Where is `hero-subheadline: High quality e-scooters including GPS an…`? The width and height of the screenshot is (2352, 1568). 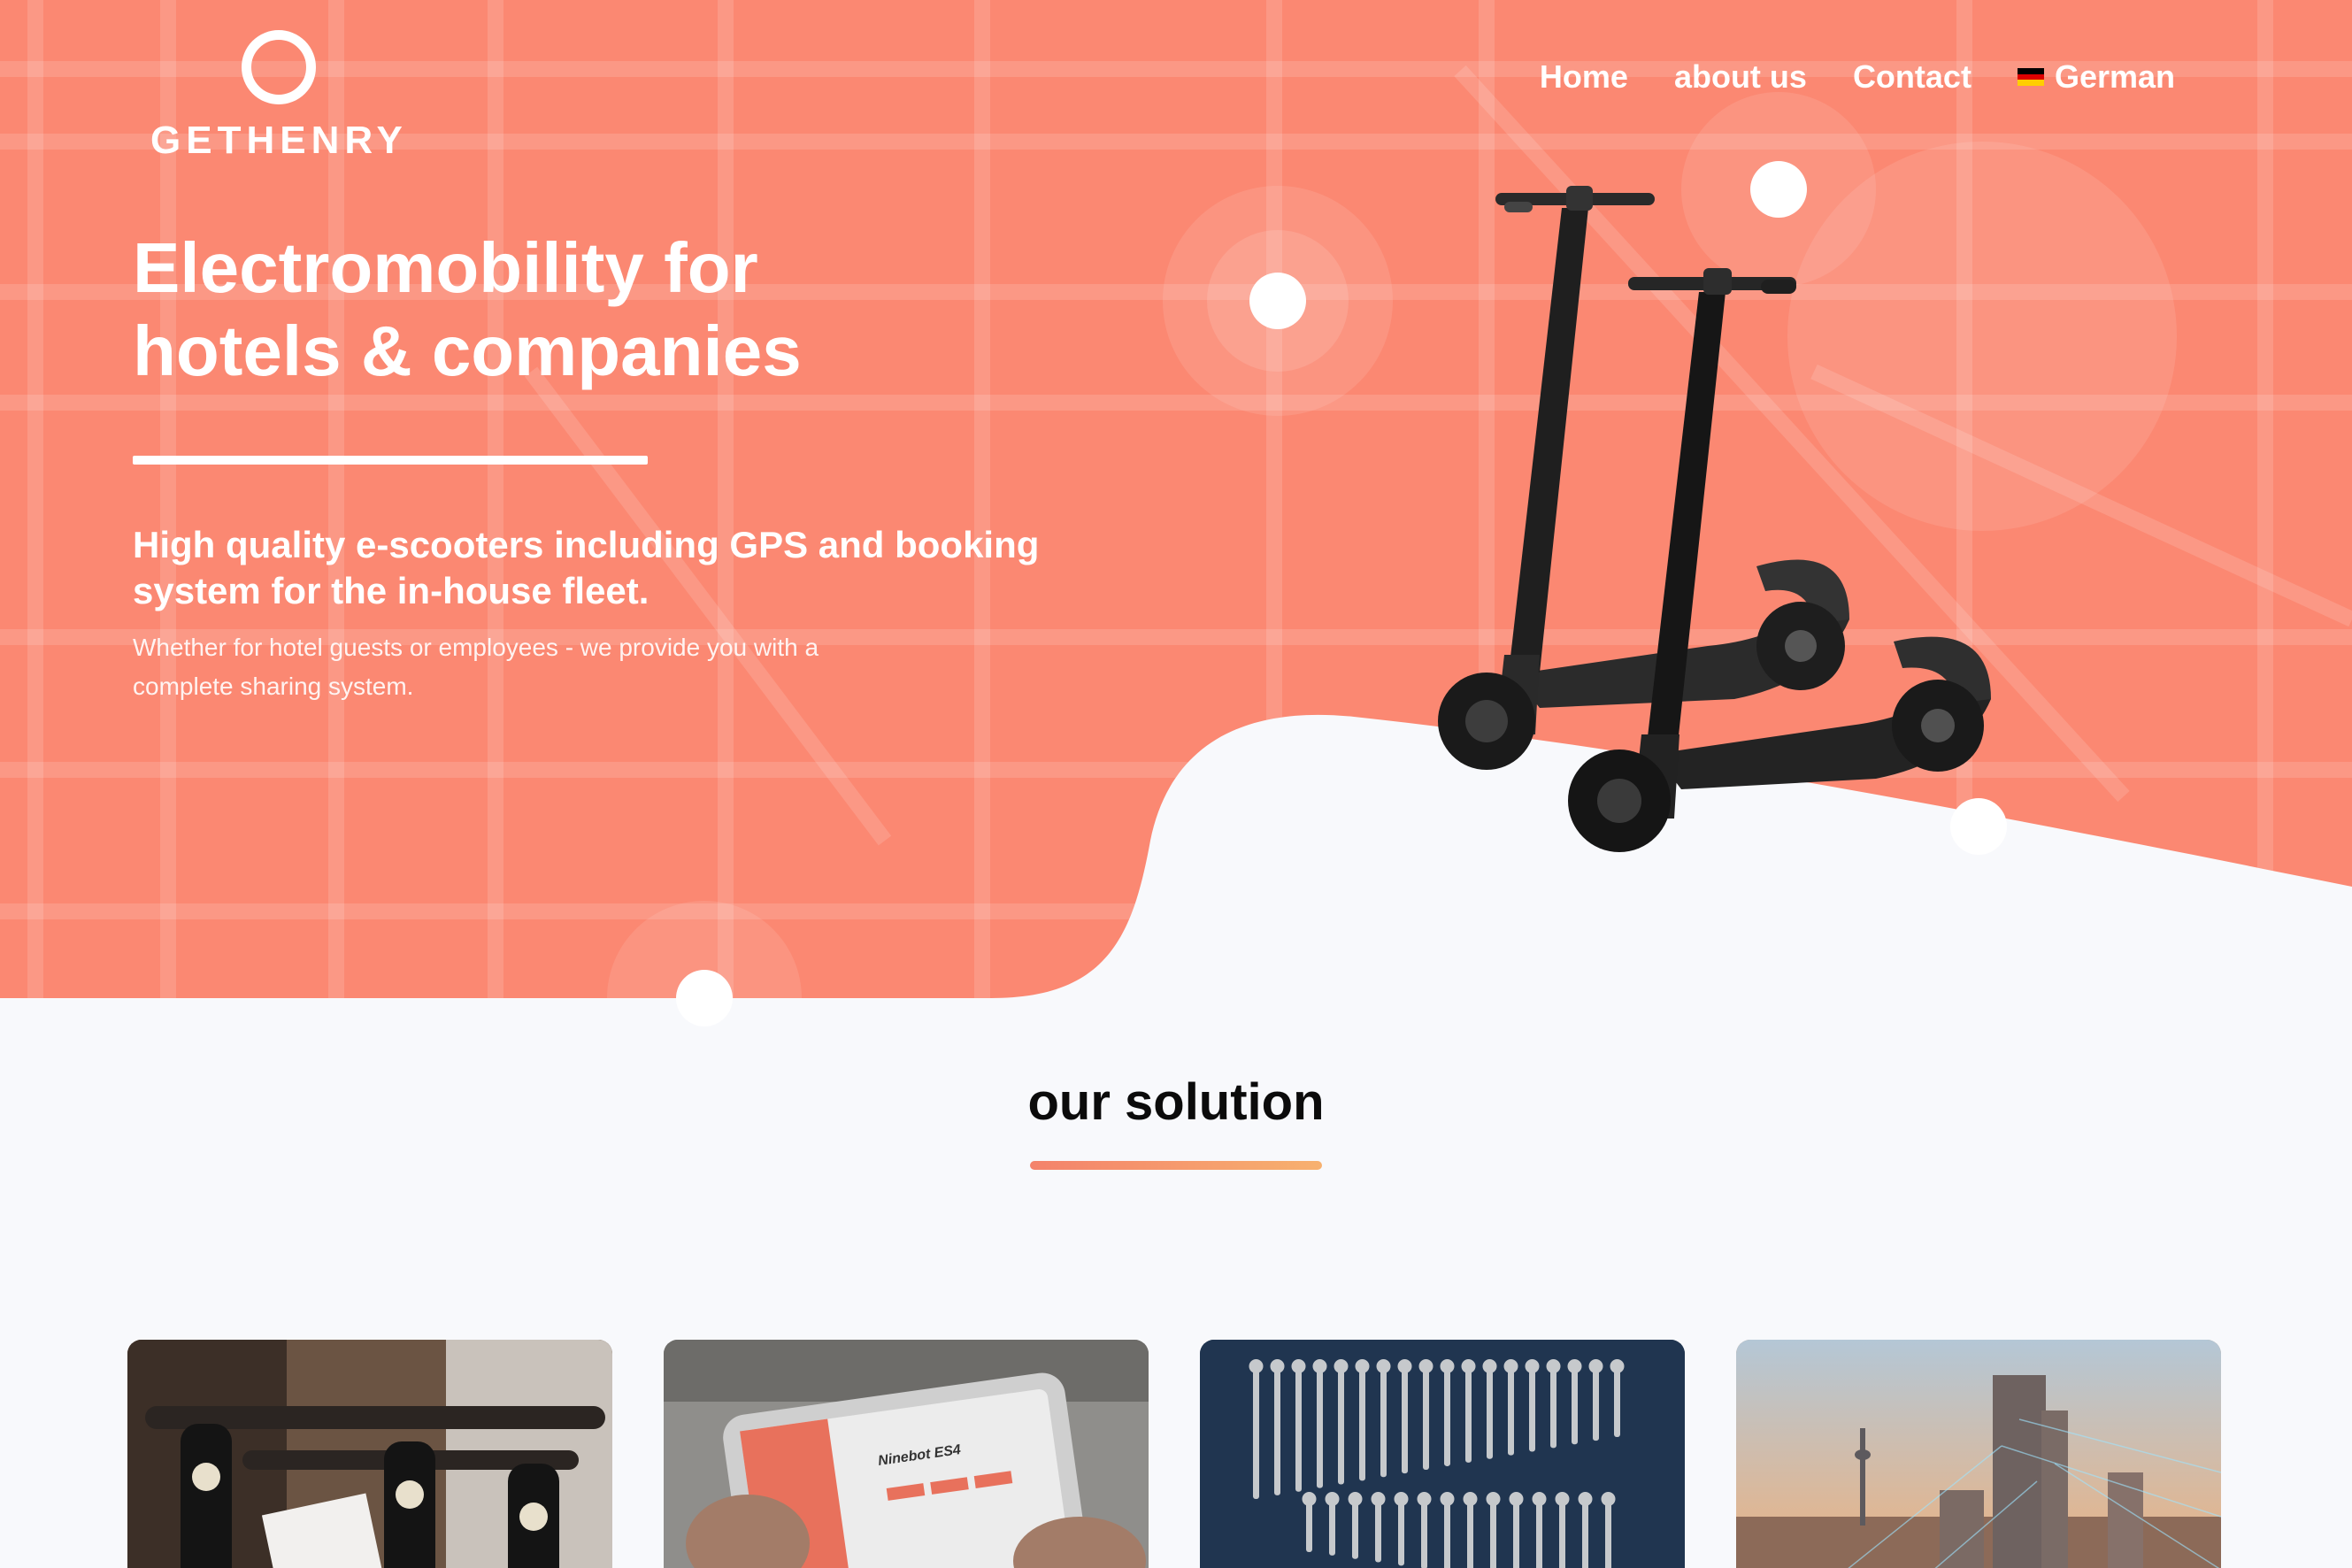
hero-subheadline: High quality e-scooters including GPS an… is located at coordinates (586, 567).